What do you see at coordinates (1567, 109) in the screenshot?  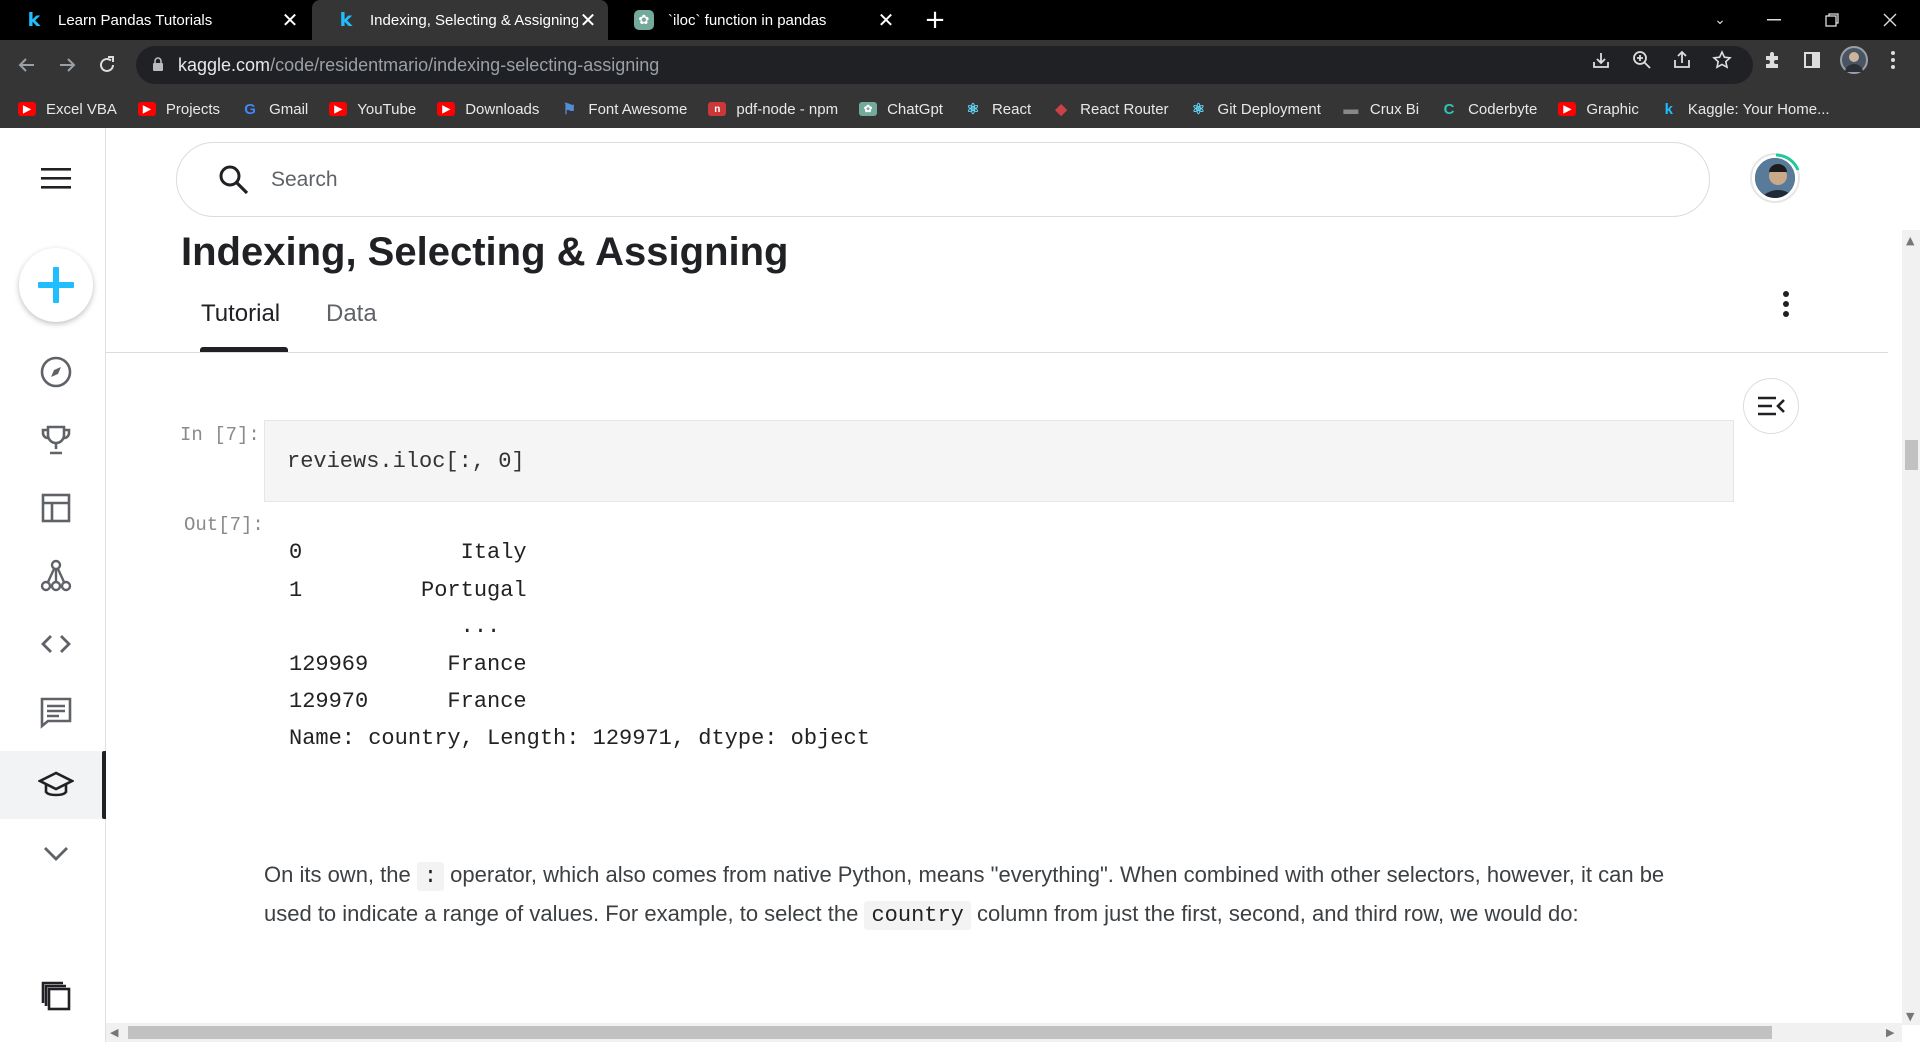 I see `youtube-icon: ▶` at bounding box center [1567, 109].